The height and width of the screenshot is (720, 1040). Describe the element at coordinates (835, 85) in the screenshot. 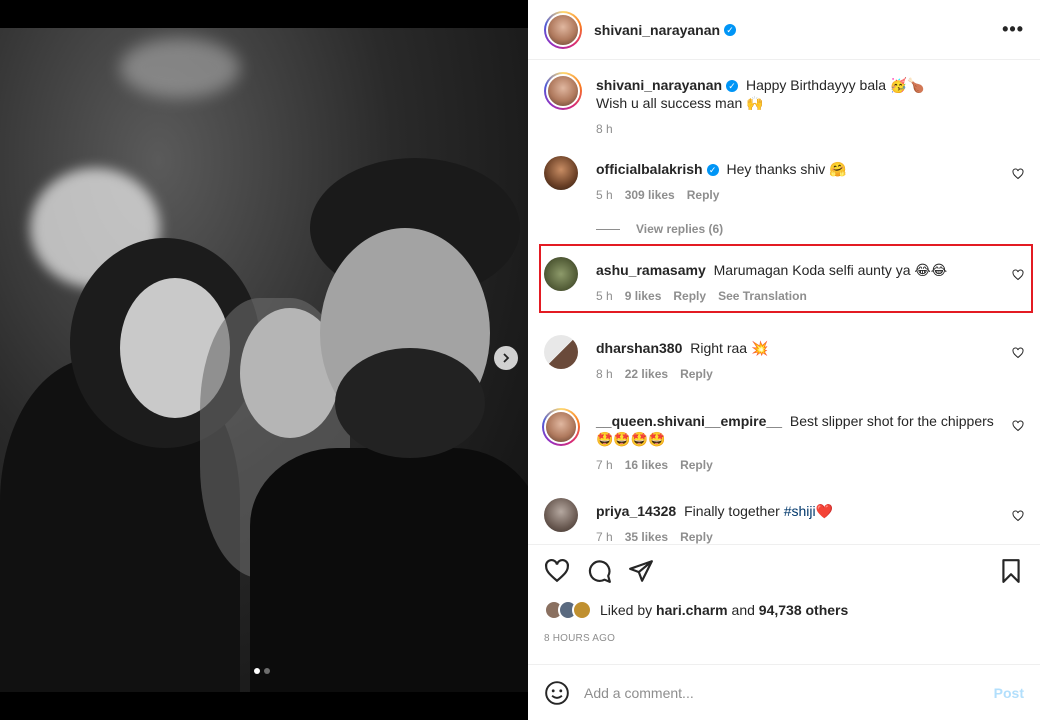

I see `caption-text: Happy Birthdayyy bala 🥳🍗` at that location.